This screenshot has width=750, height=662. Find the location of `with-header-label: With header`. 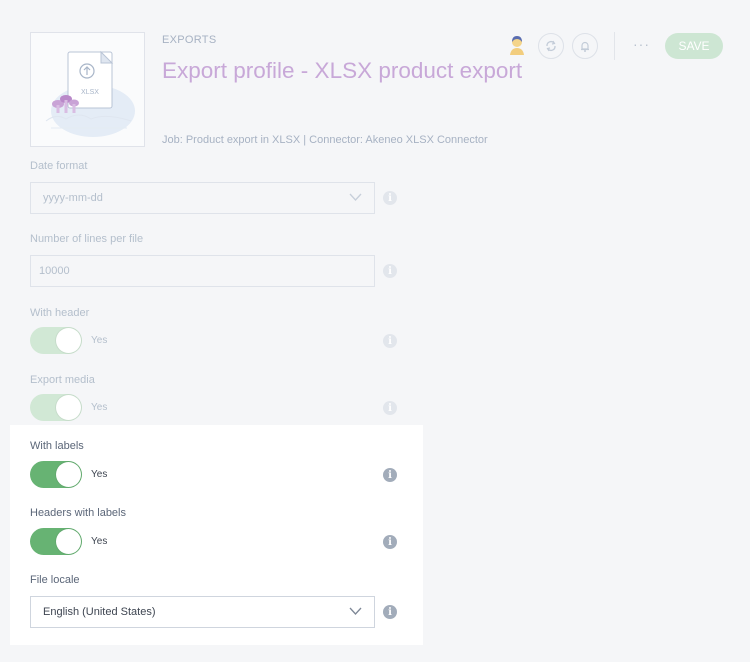

with-header-label: With header is located at coordinates (60, 313).